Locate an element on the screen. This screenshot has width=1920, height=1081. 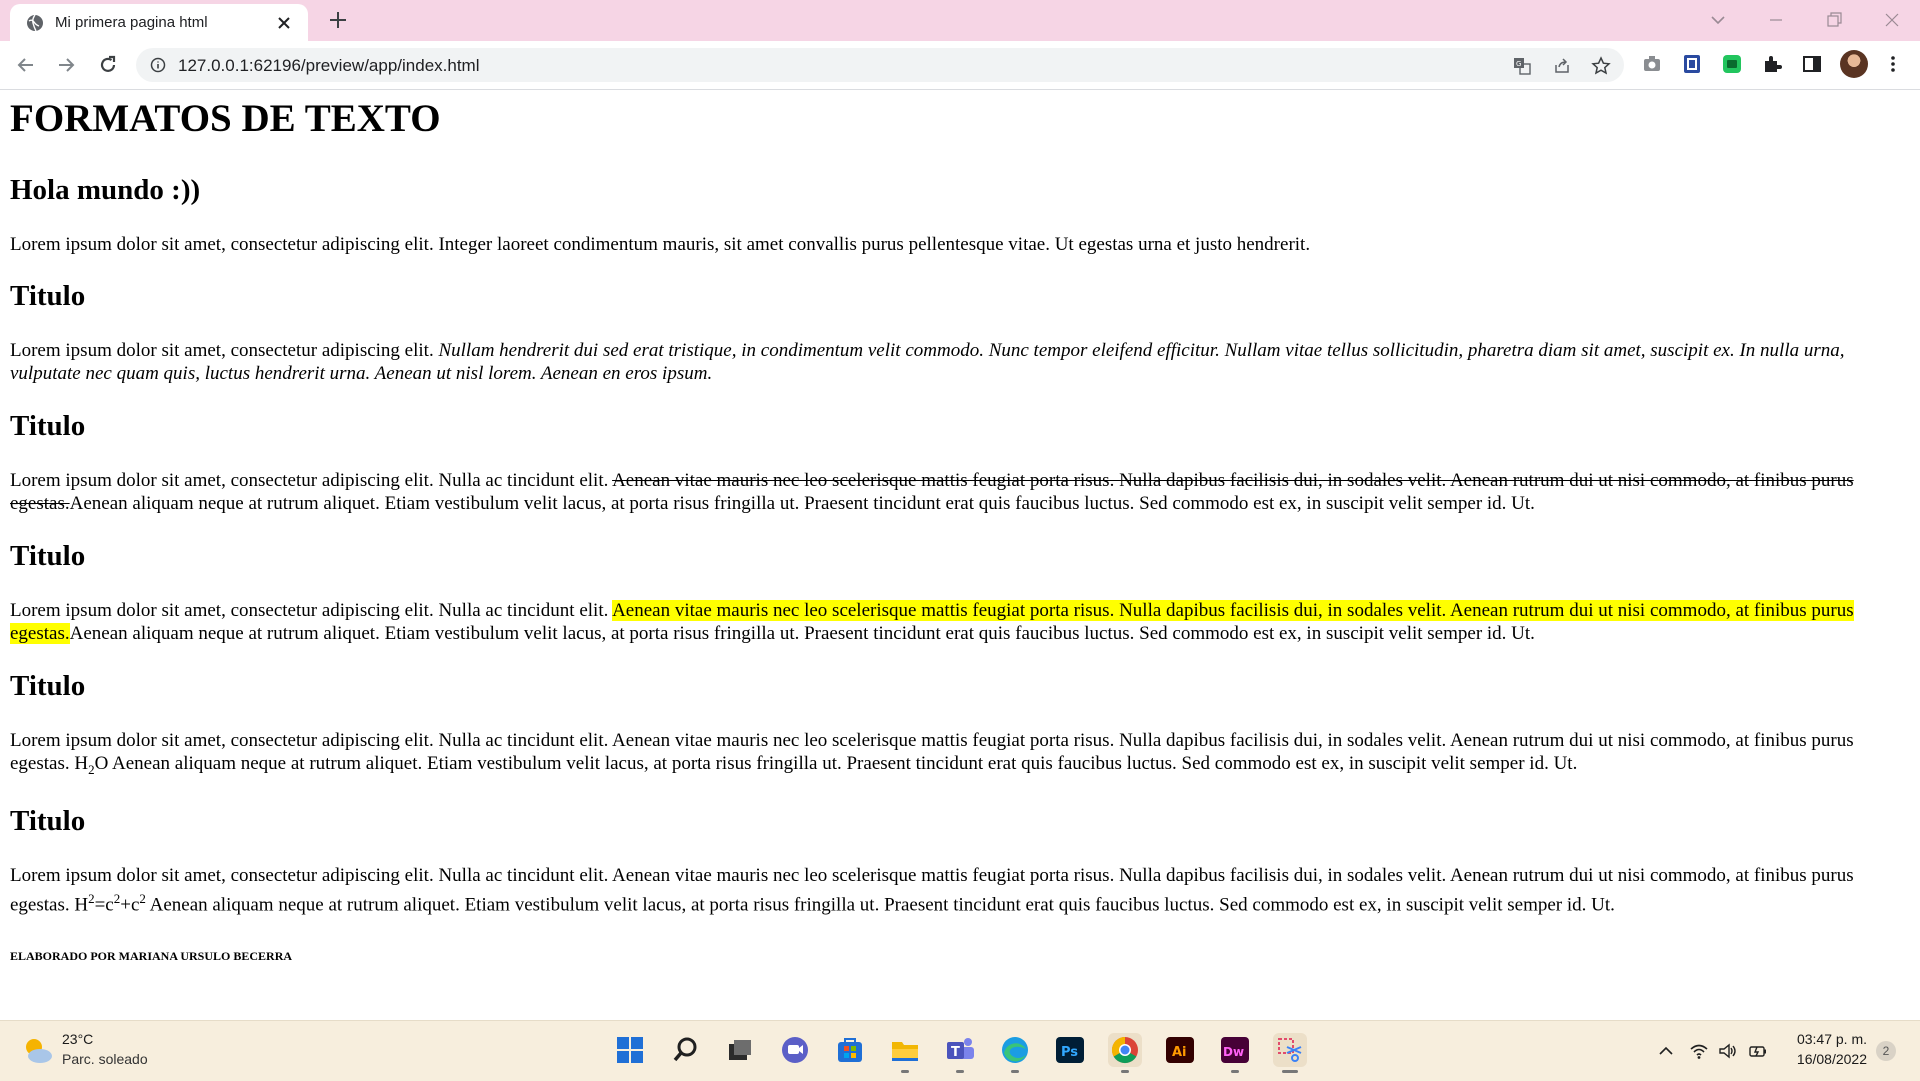
tab-title: Mi primera pagina html is located at coordinates (131, 22).